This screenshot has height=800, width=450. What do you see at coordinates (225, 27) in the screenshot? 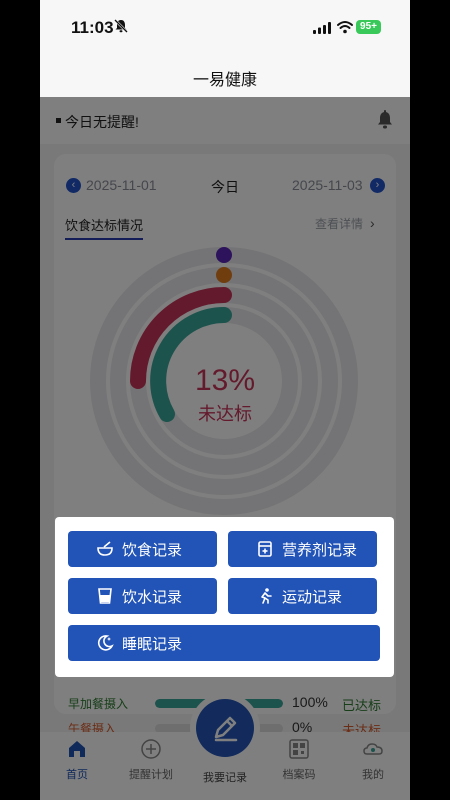
I see `status-bar: 11:03 95+` at bounding box center [225, 27].